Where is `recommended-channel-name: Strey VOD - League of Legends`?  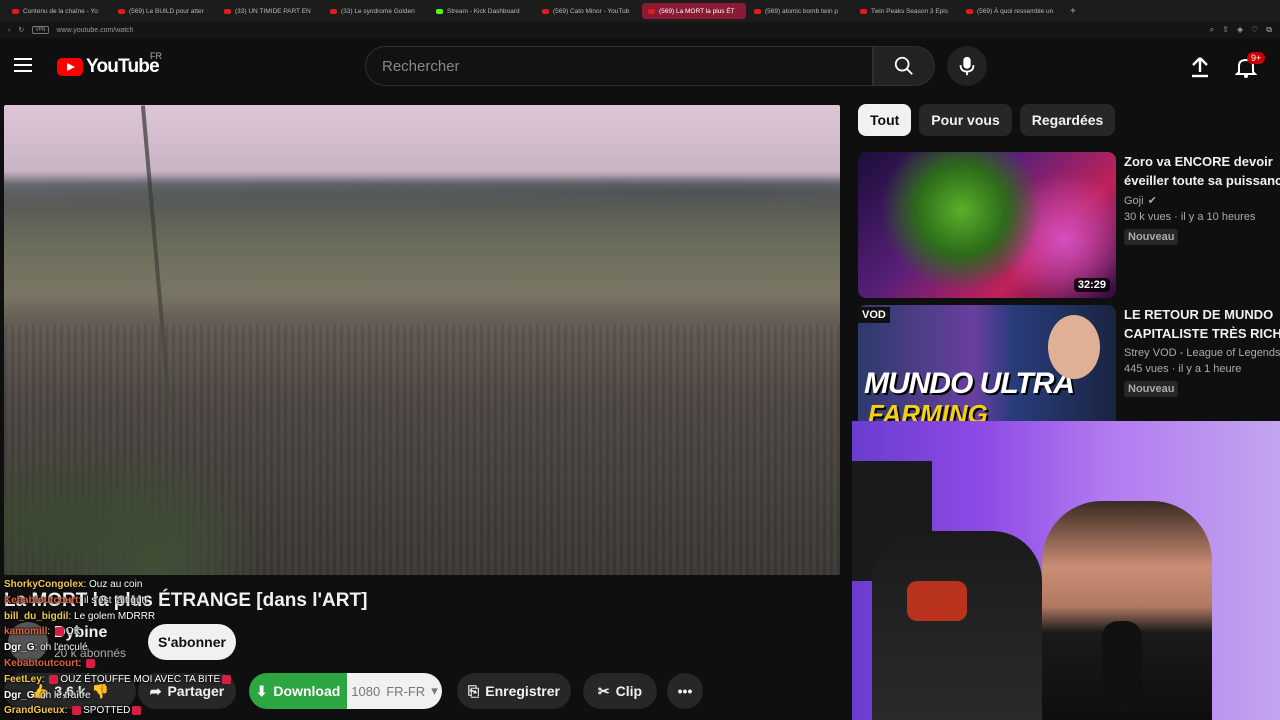 recommended-channel-name: Strey VOD - League of Legends is located at coordinates (1202, 353).